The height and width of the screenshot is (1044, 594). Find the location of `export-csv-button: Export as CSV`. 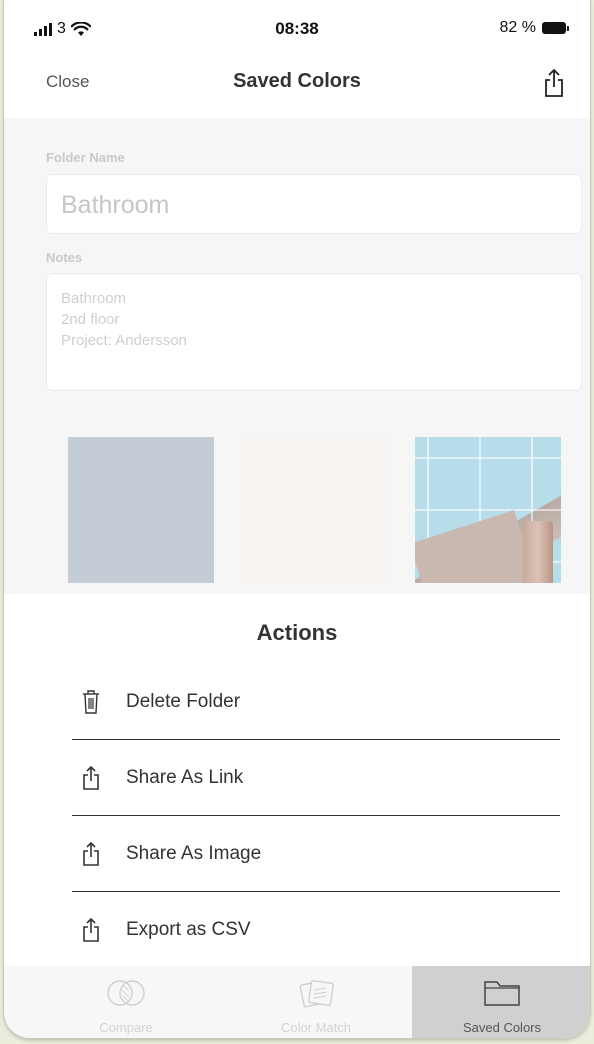

export-csv-button: Export as CSV is located at coordinates (316, 930).